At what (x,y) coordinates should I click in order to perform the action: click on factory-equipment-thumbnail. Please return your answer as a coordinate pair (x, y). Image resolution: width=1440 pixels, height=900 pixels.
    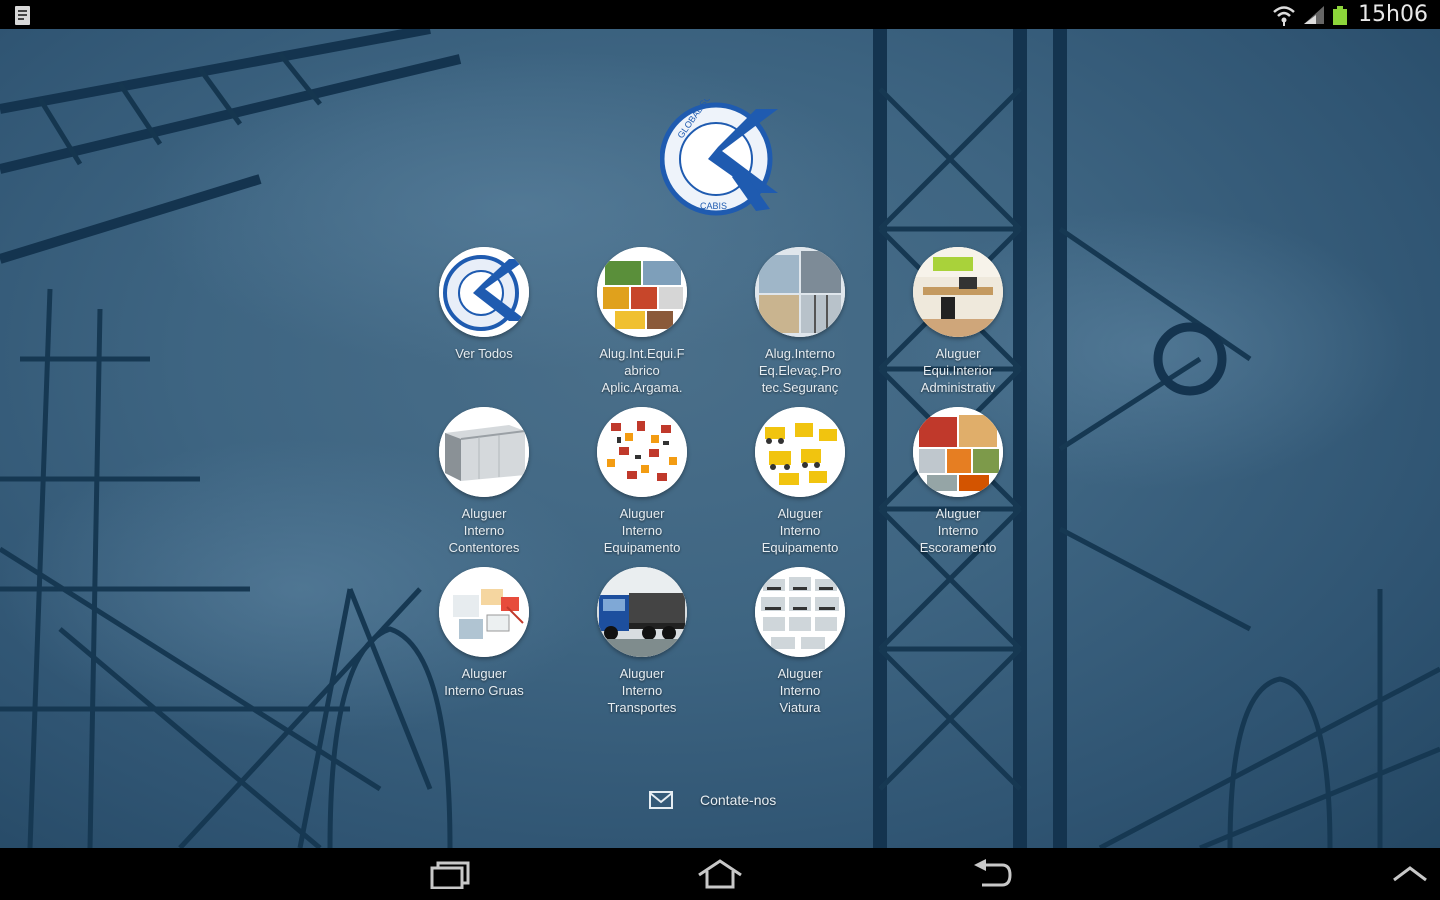
    Looking at the image, I should click on (642, 292).